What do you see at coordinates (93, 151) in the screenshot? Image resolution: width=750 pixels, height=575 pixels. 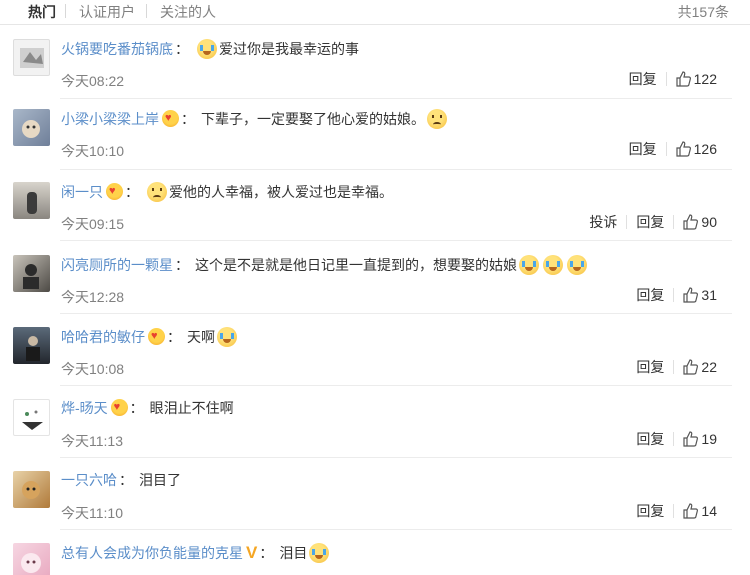 I see `comment-time: 今天10:10` at bounding box center [93, 151].